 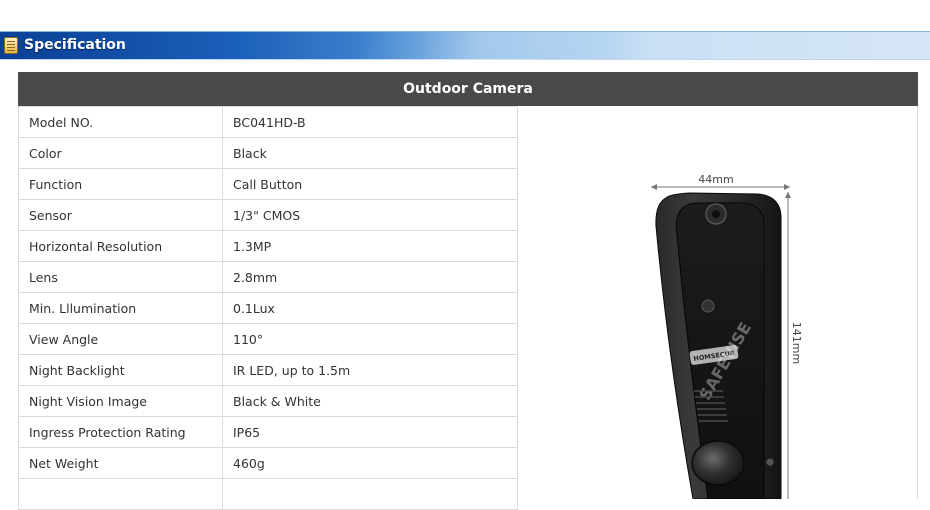 I want to click on table-row: Night Backlight IR LED, up to 1.5m, so click(x=268, y=370).